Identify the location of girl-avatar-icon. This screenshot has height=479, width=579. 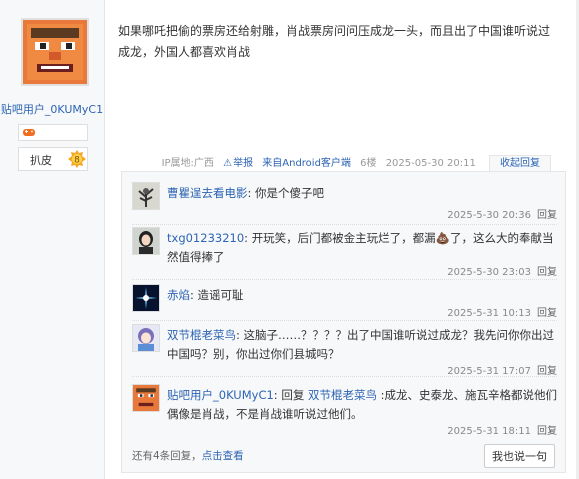
(146, 241).